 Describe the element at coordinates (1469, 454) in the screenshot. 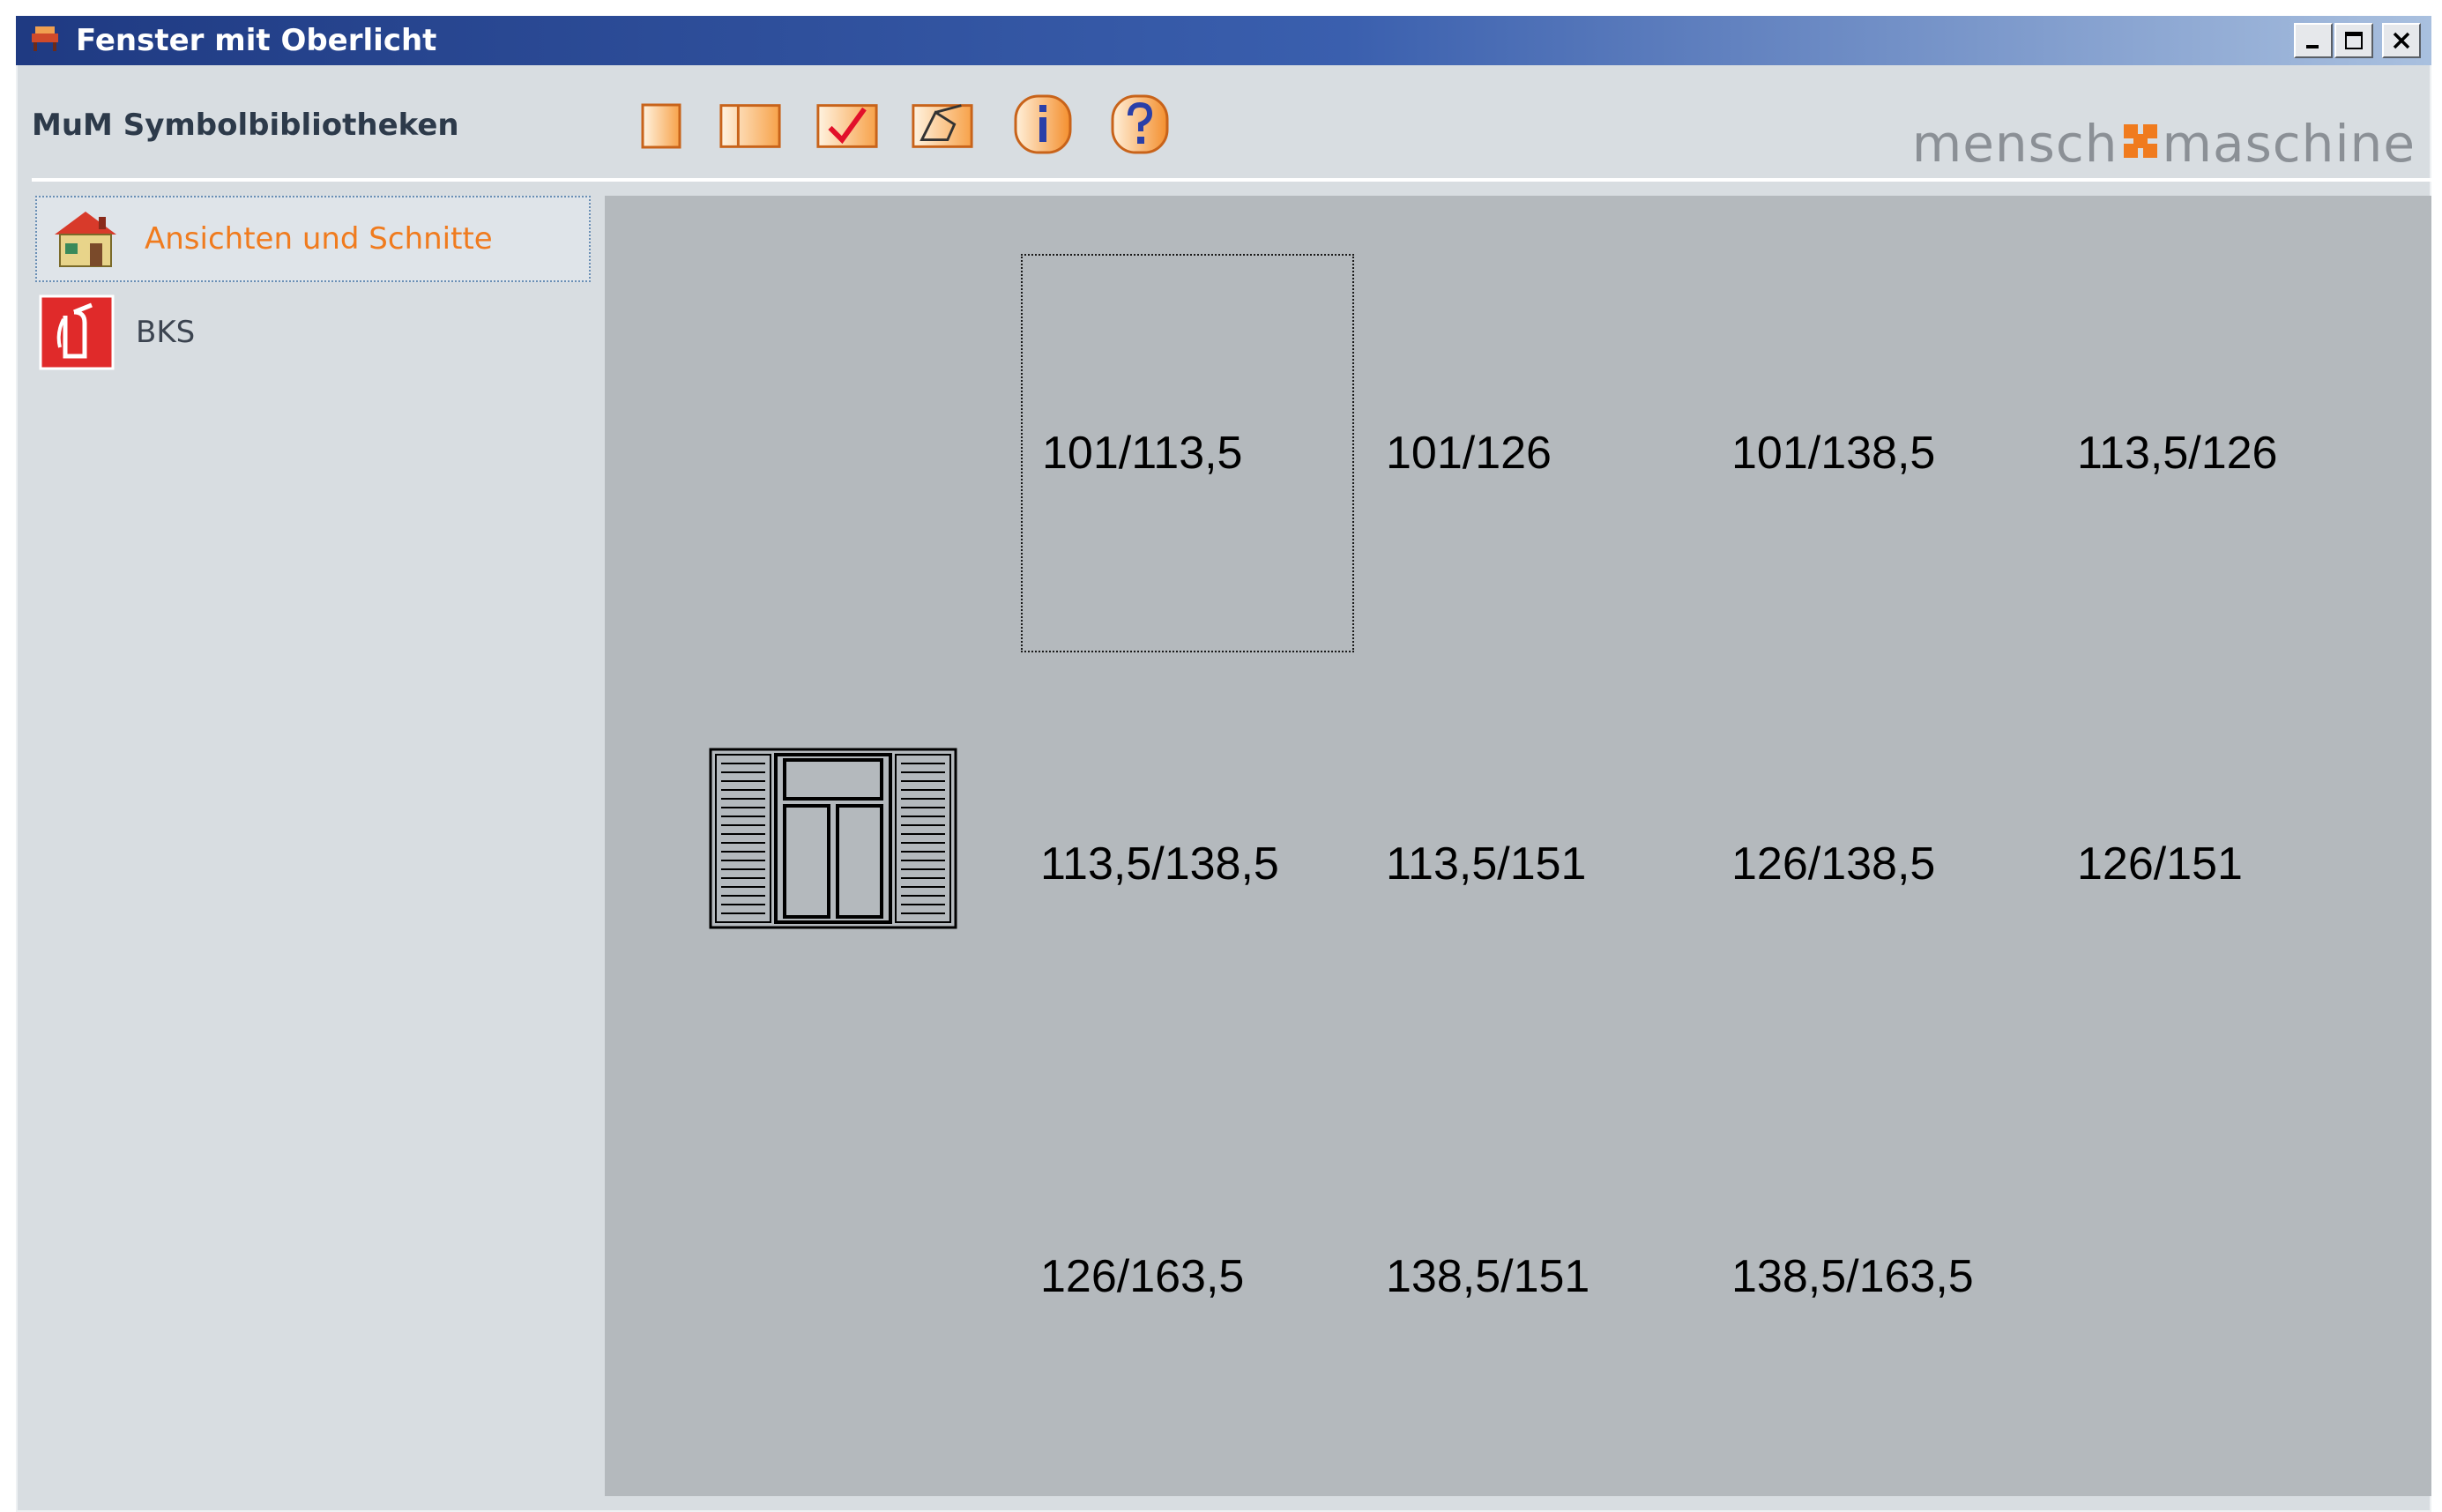

I see `symbol-label: 101/126` at that location.